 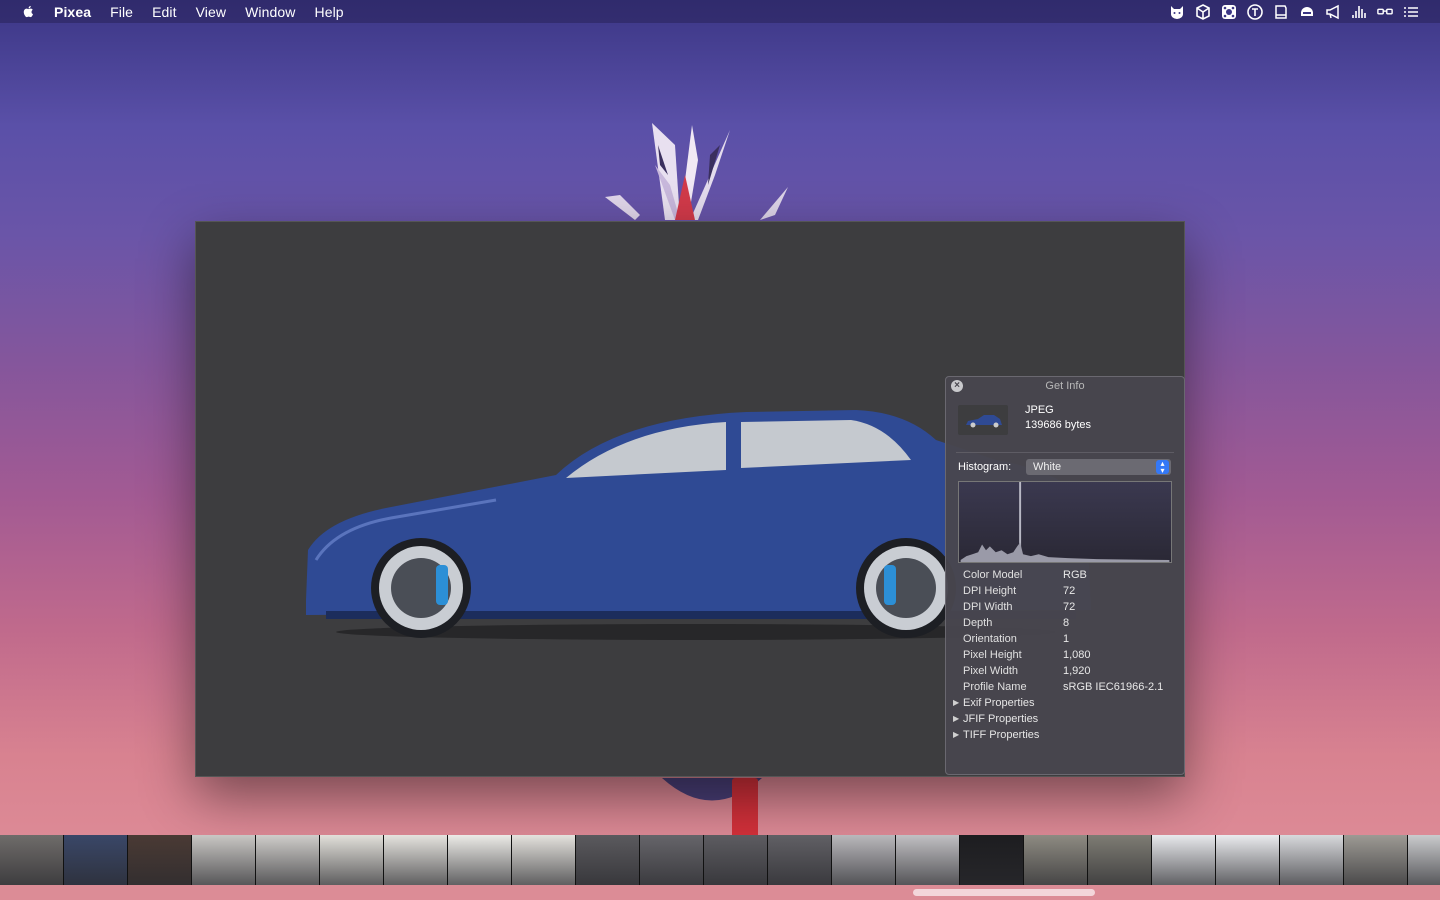 What do you see at coordinates (990, 591) in the screenshot?
I see `property-key: DPI Height` at bounding box center [990, 591].